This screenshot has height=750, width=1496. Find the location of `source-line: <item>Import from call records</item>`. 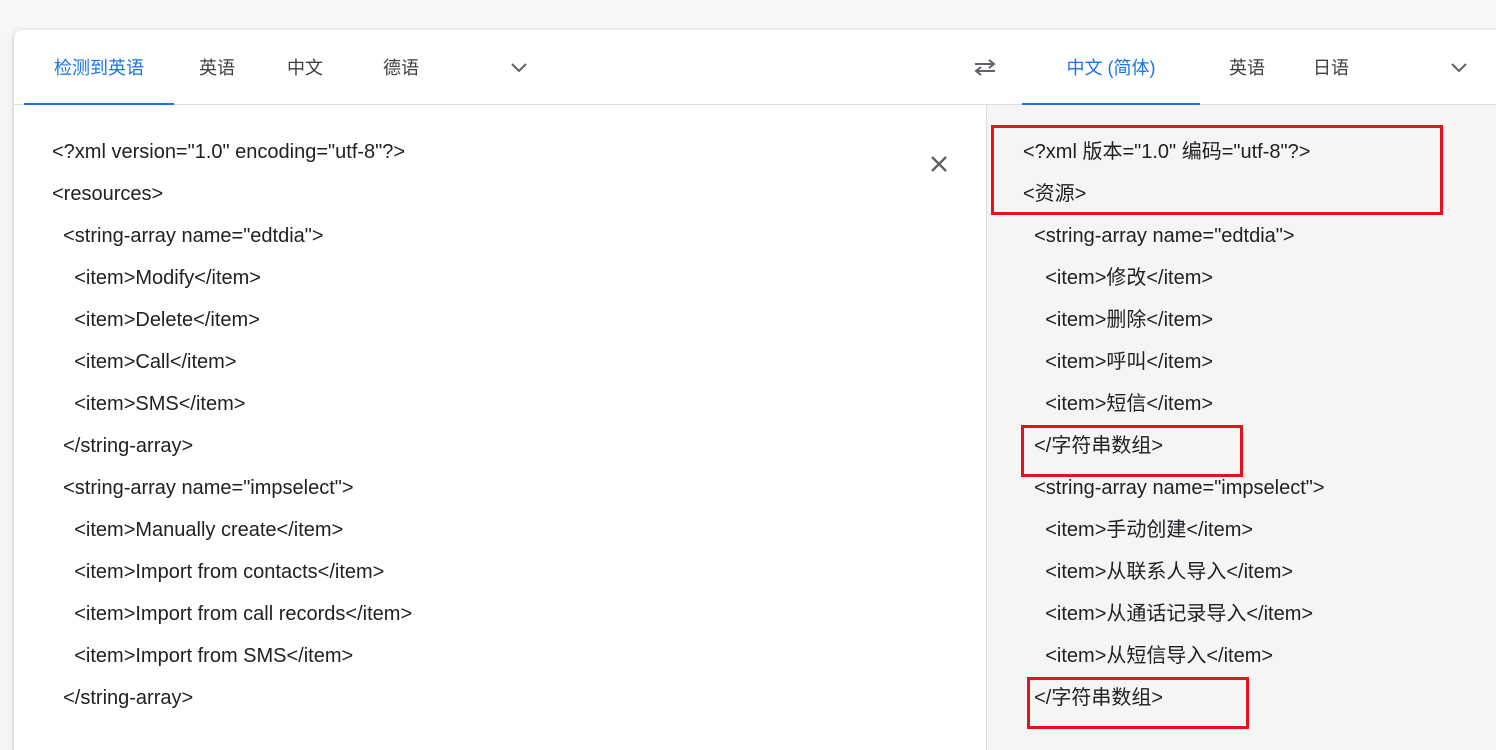

source-line: <item>Import from call records</item> is located at coordinates (232, 614).